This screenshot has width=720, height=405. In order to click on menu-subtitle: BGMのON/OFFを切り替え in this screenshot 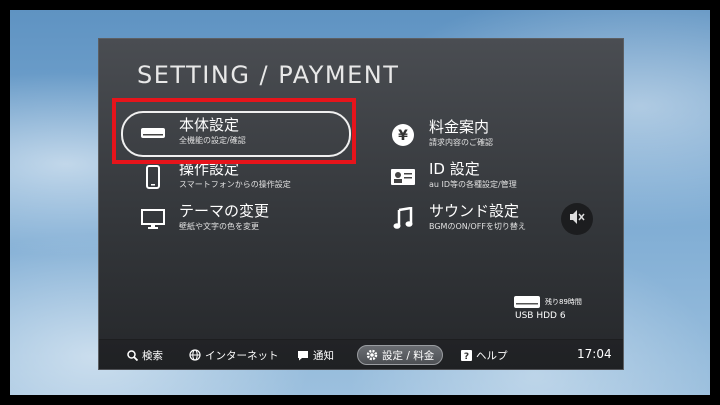, I will do `click(477, 226)`.